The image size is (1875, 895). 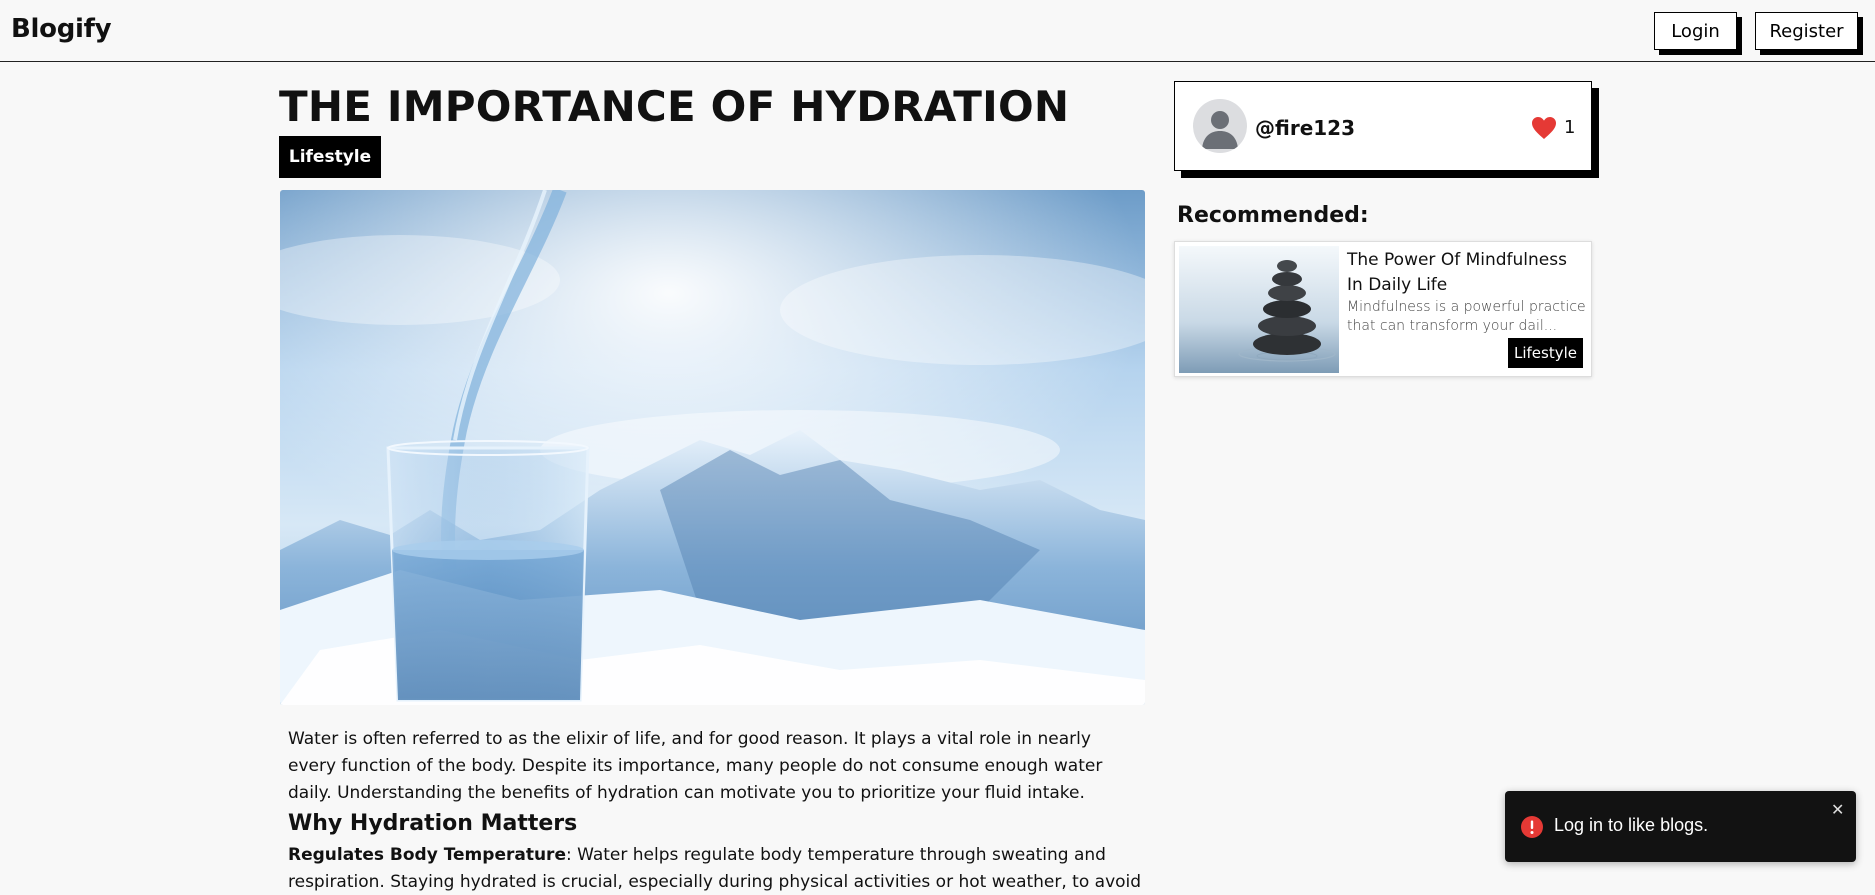 What do you see at coordinates (1545, 353) in the screenshot?
I see `recommended-category-badge: Lifestyle` at bounding box center [1545, 353].